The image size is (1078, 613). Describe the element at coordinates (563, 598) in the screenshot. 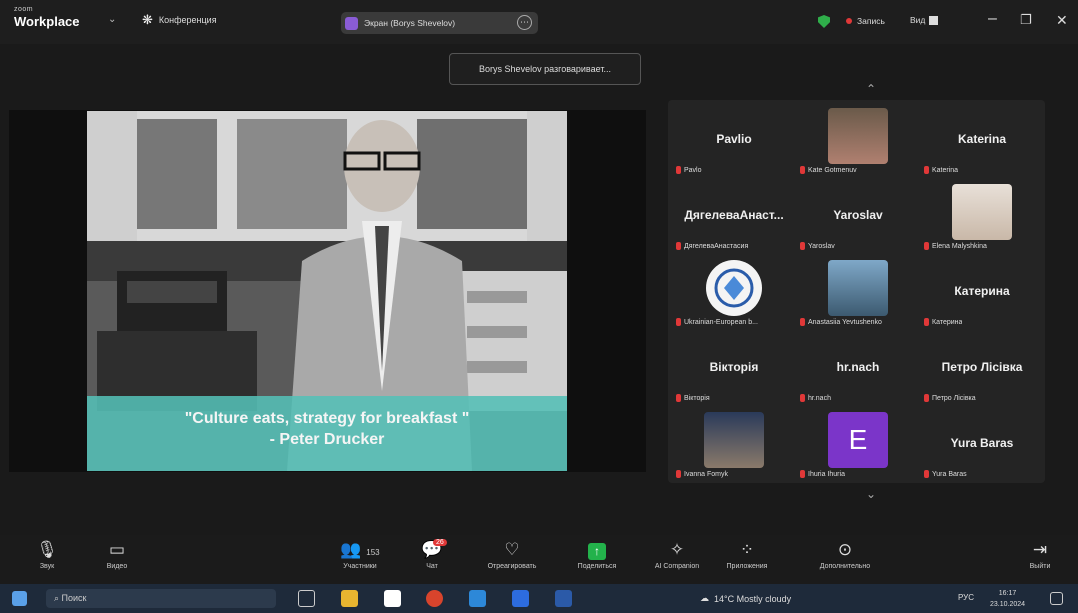

I see `word-icon` at that location.